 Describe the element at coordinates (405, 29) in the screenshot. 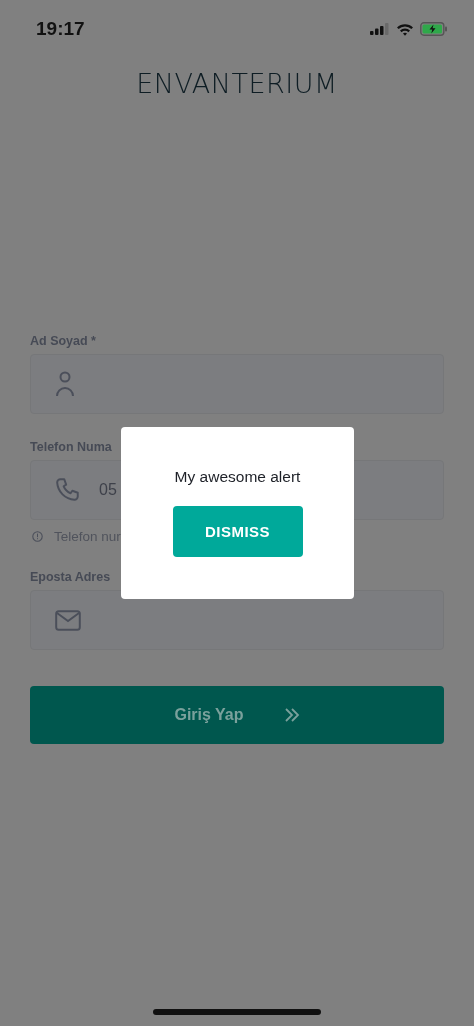

I see `wifi-icon` at that location.